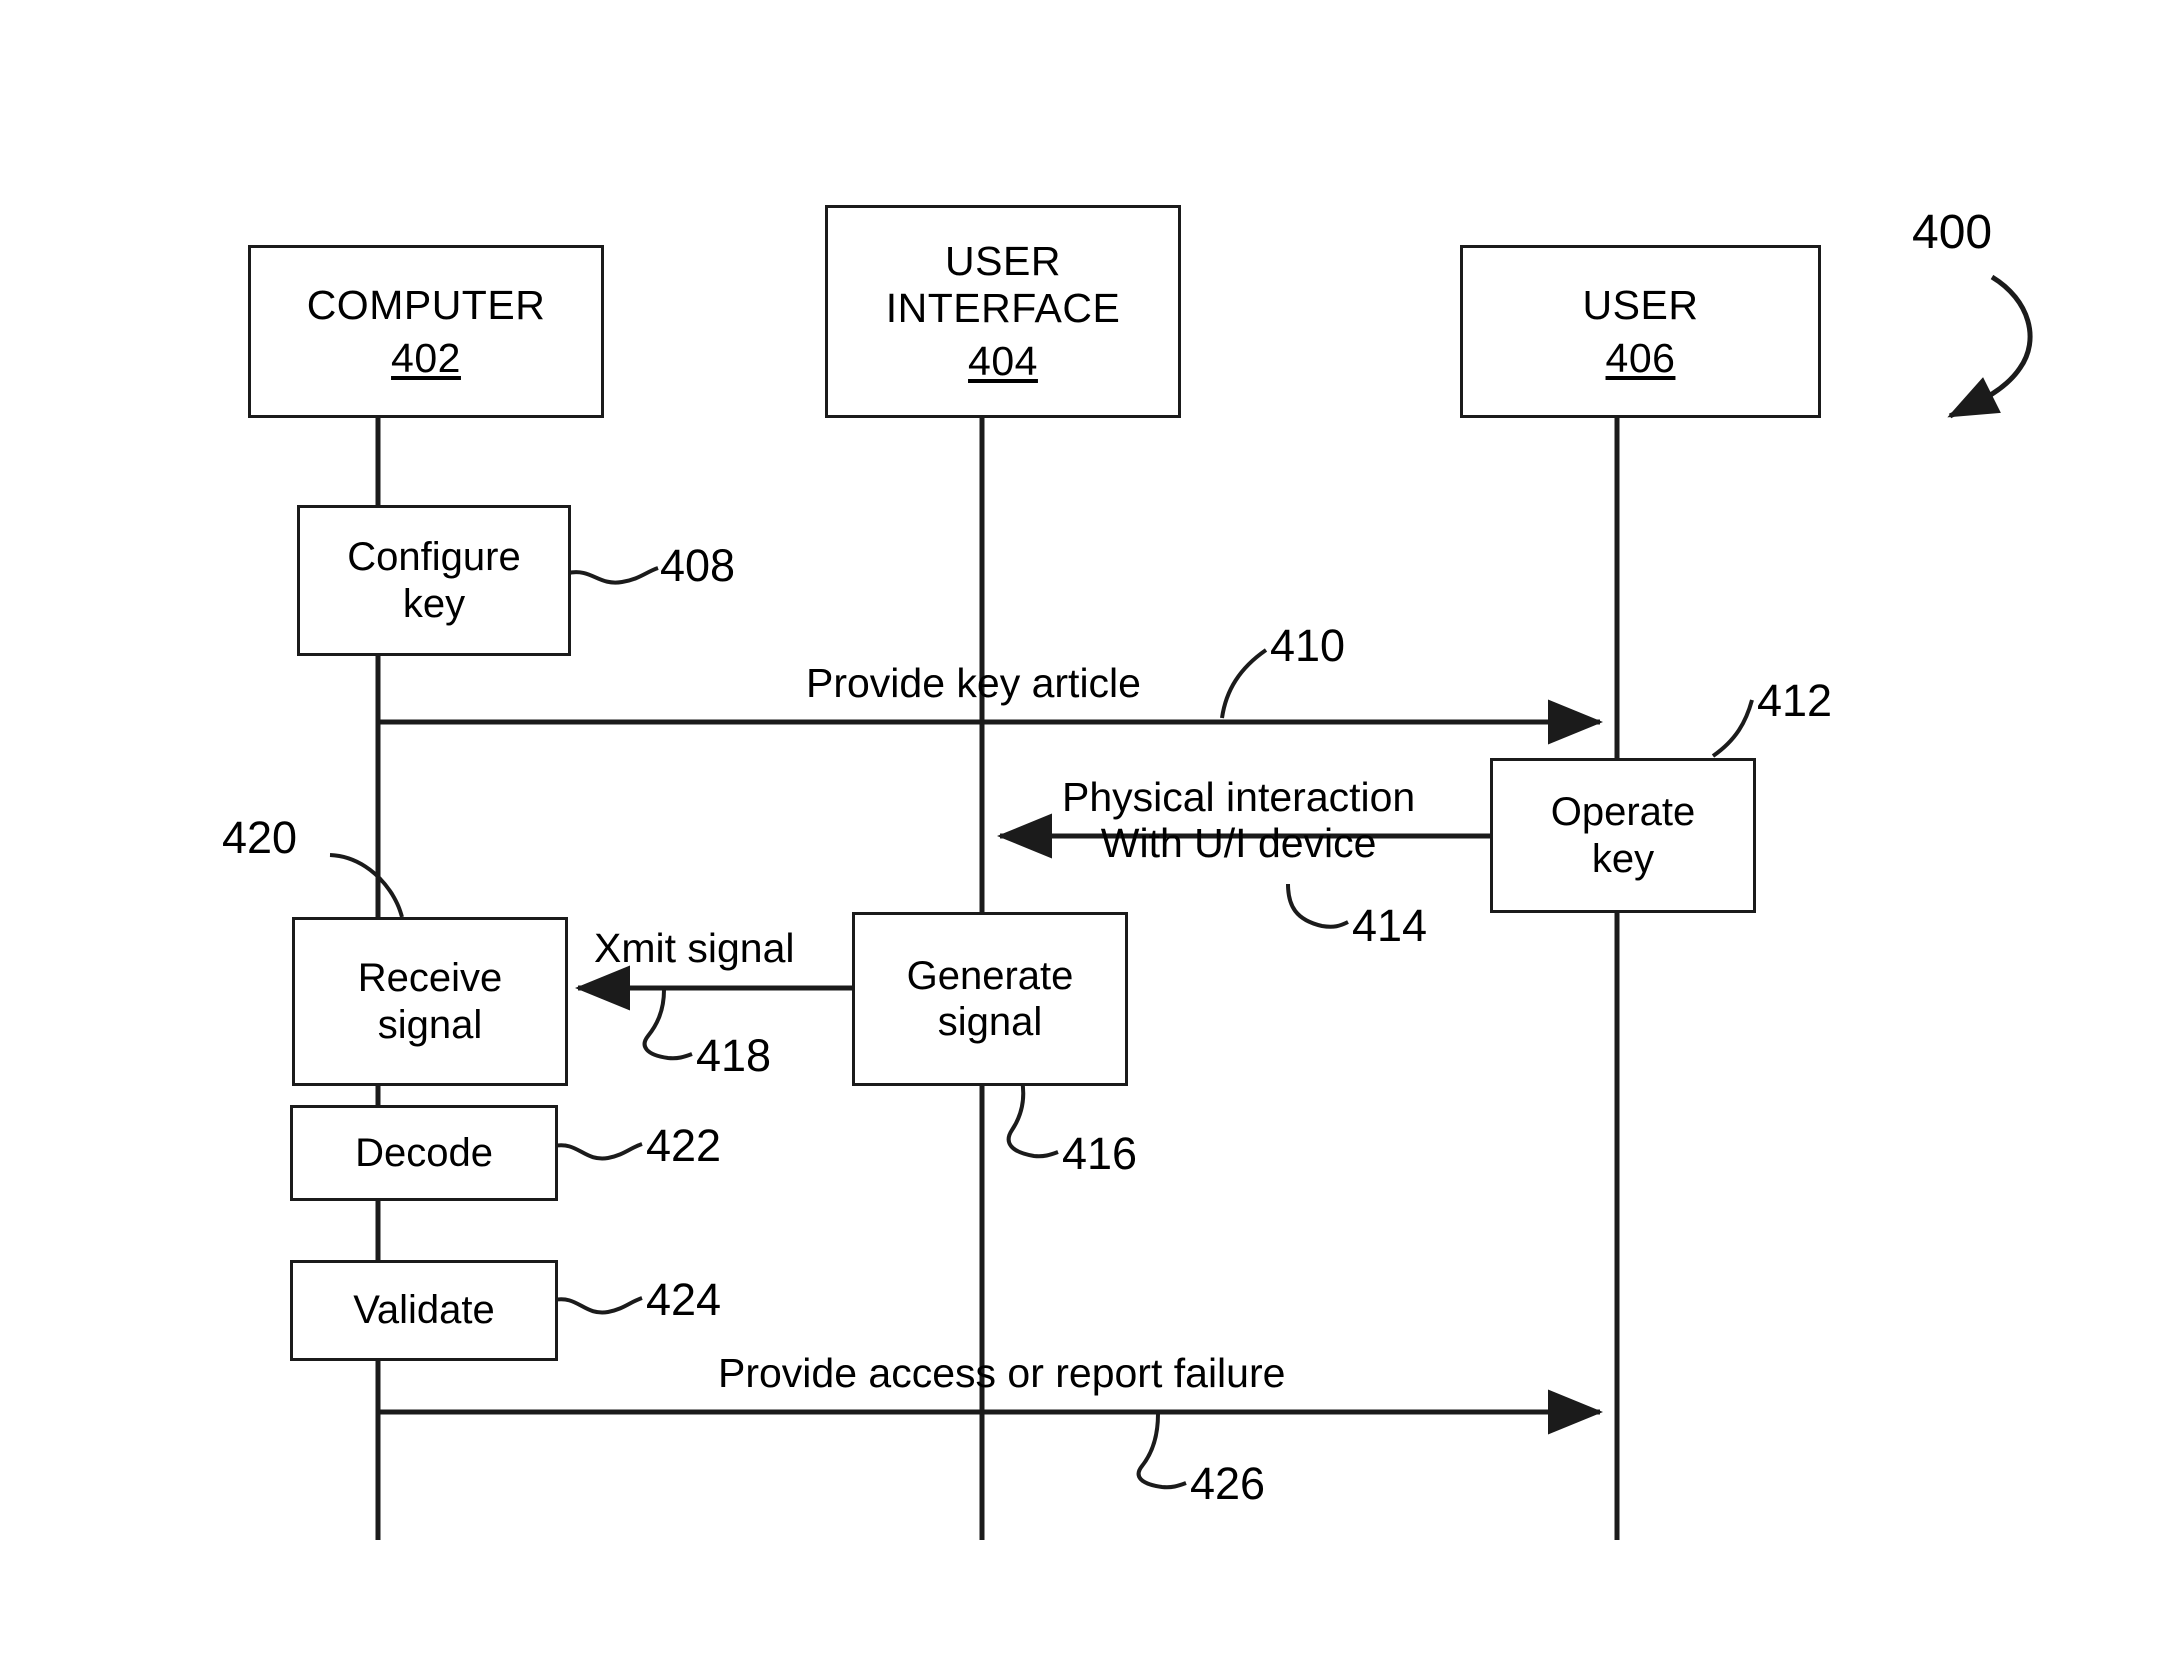  I want to click on message-provide-key-article-label: Provide key article, so click(973, 683).